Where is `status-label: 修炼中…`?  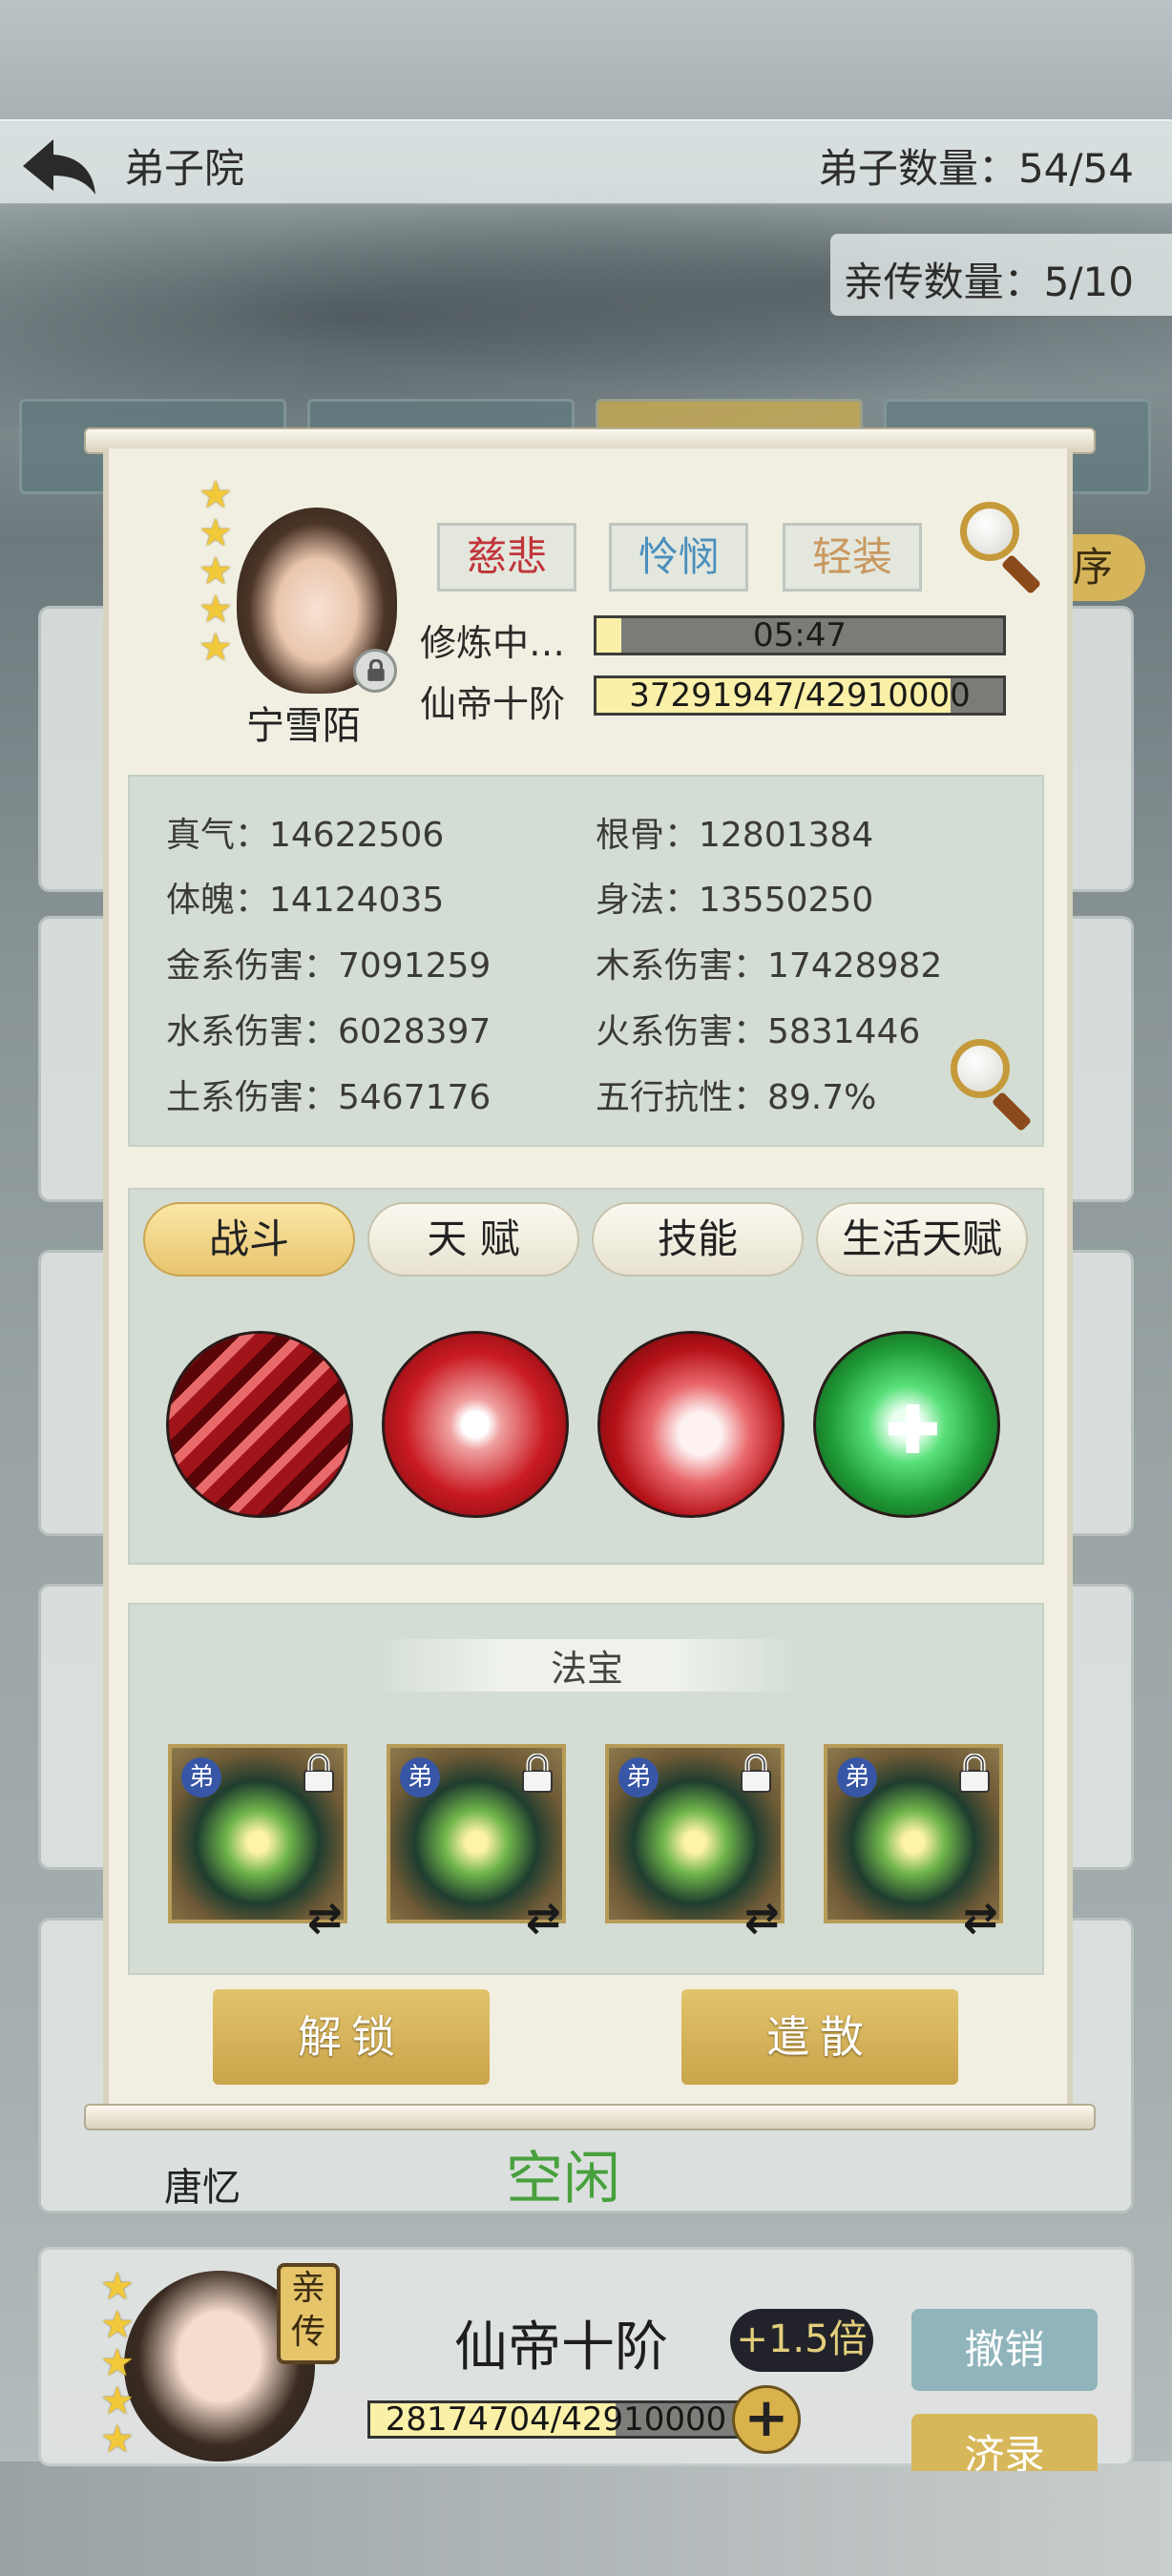
status-label: 修炼中… is located at coordinates (493, 643).